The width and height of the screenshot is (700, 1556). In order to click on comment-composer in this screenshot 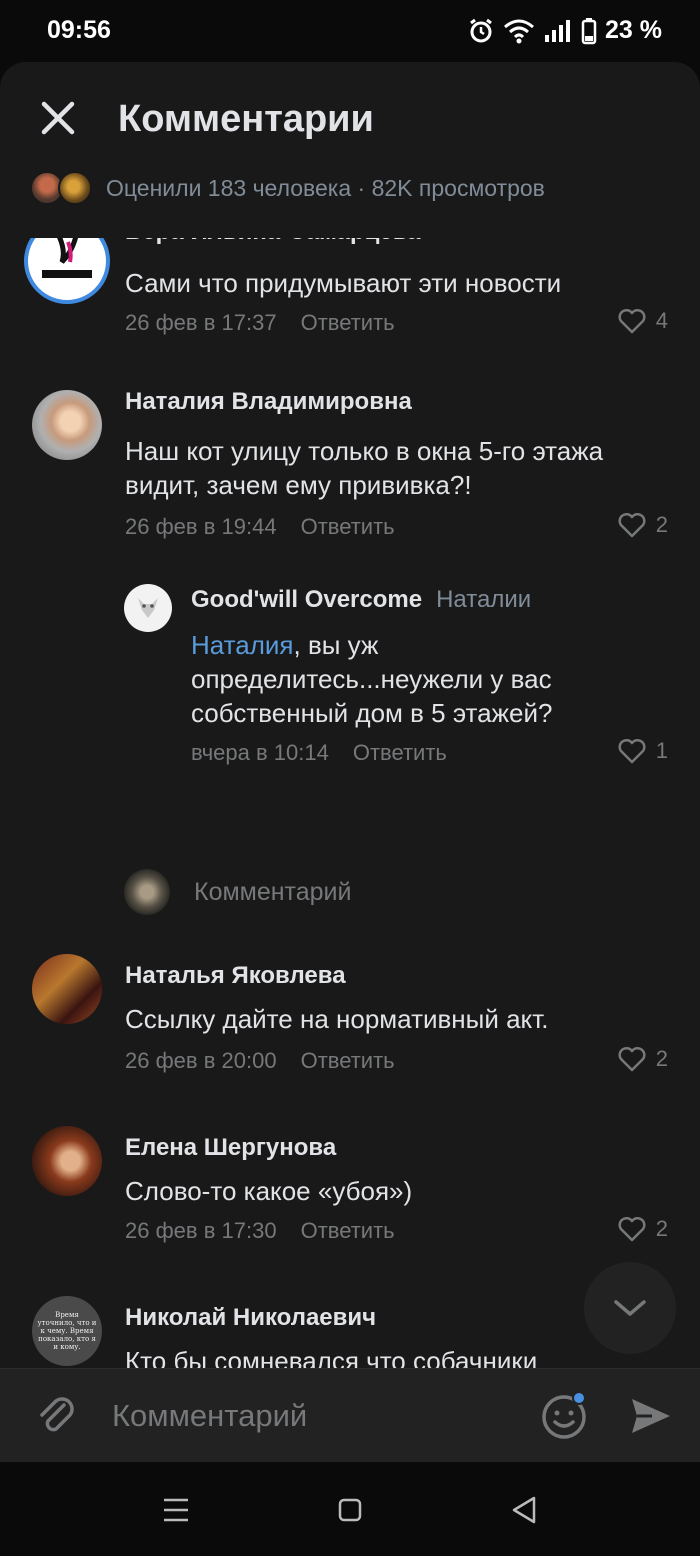, I will do `click(350, 1415)`.